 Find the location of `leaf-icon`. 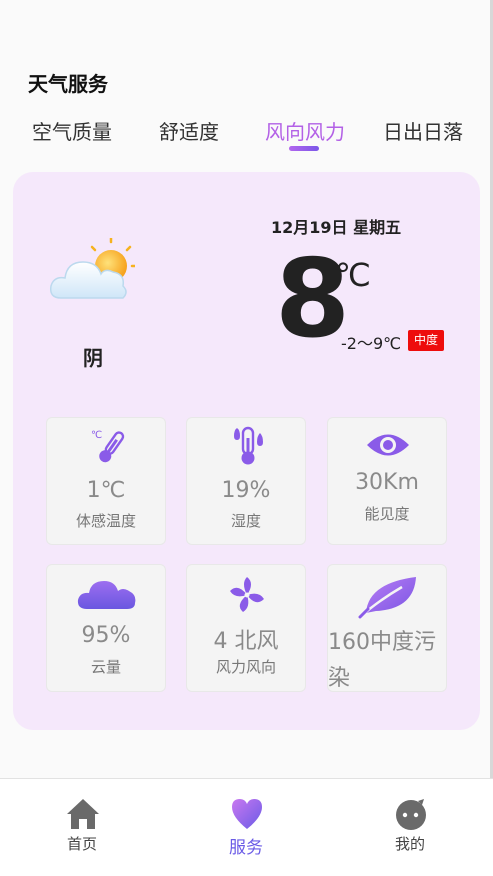

leaf-icon is located at coordinates (387, 598).